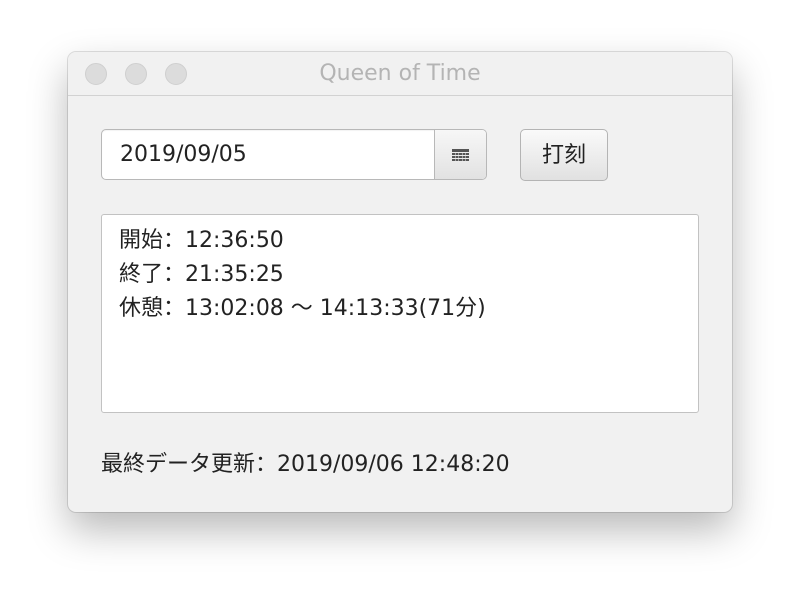 The height and width of the screenshot is (596, 800). Describe the element at coordinates (268, 154) in the screenshot. I see `date-input` at that location.